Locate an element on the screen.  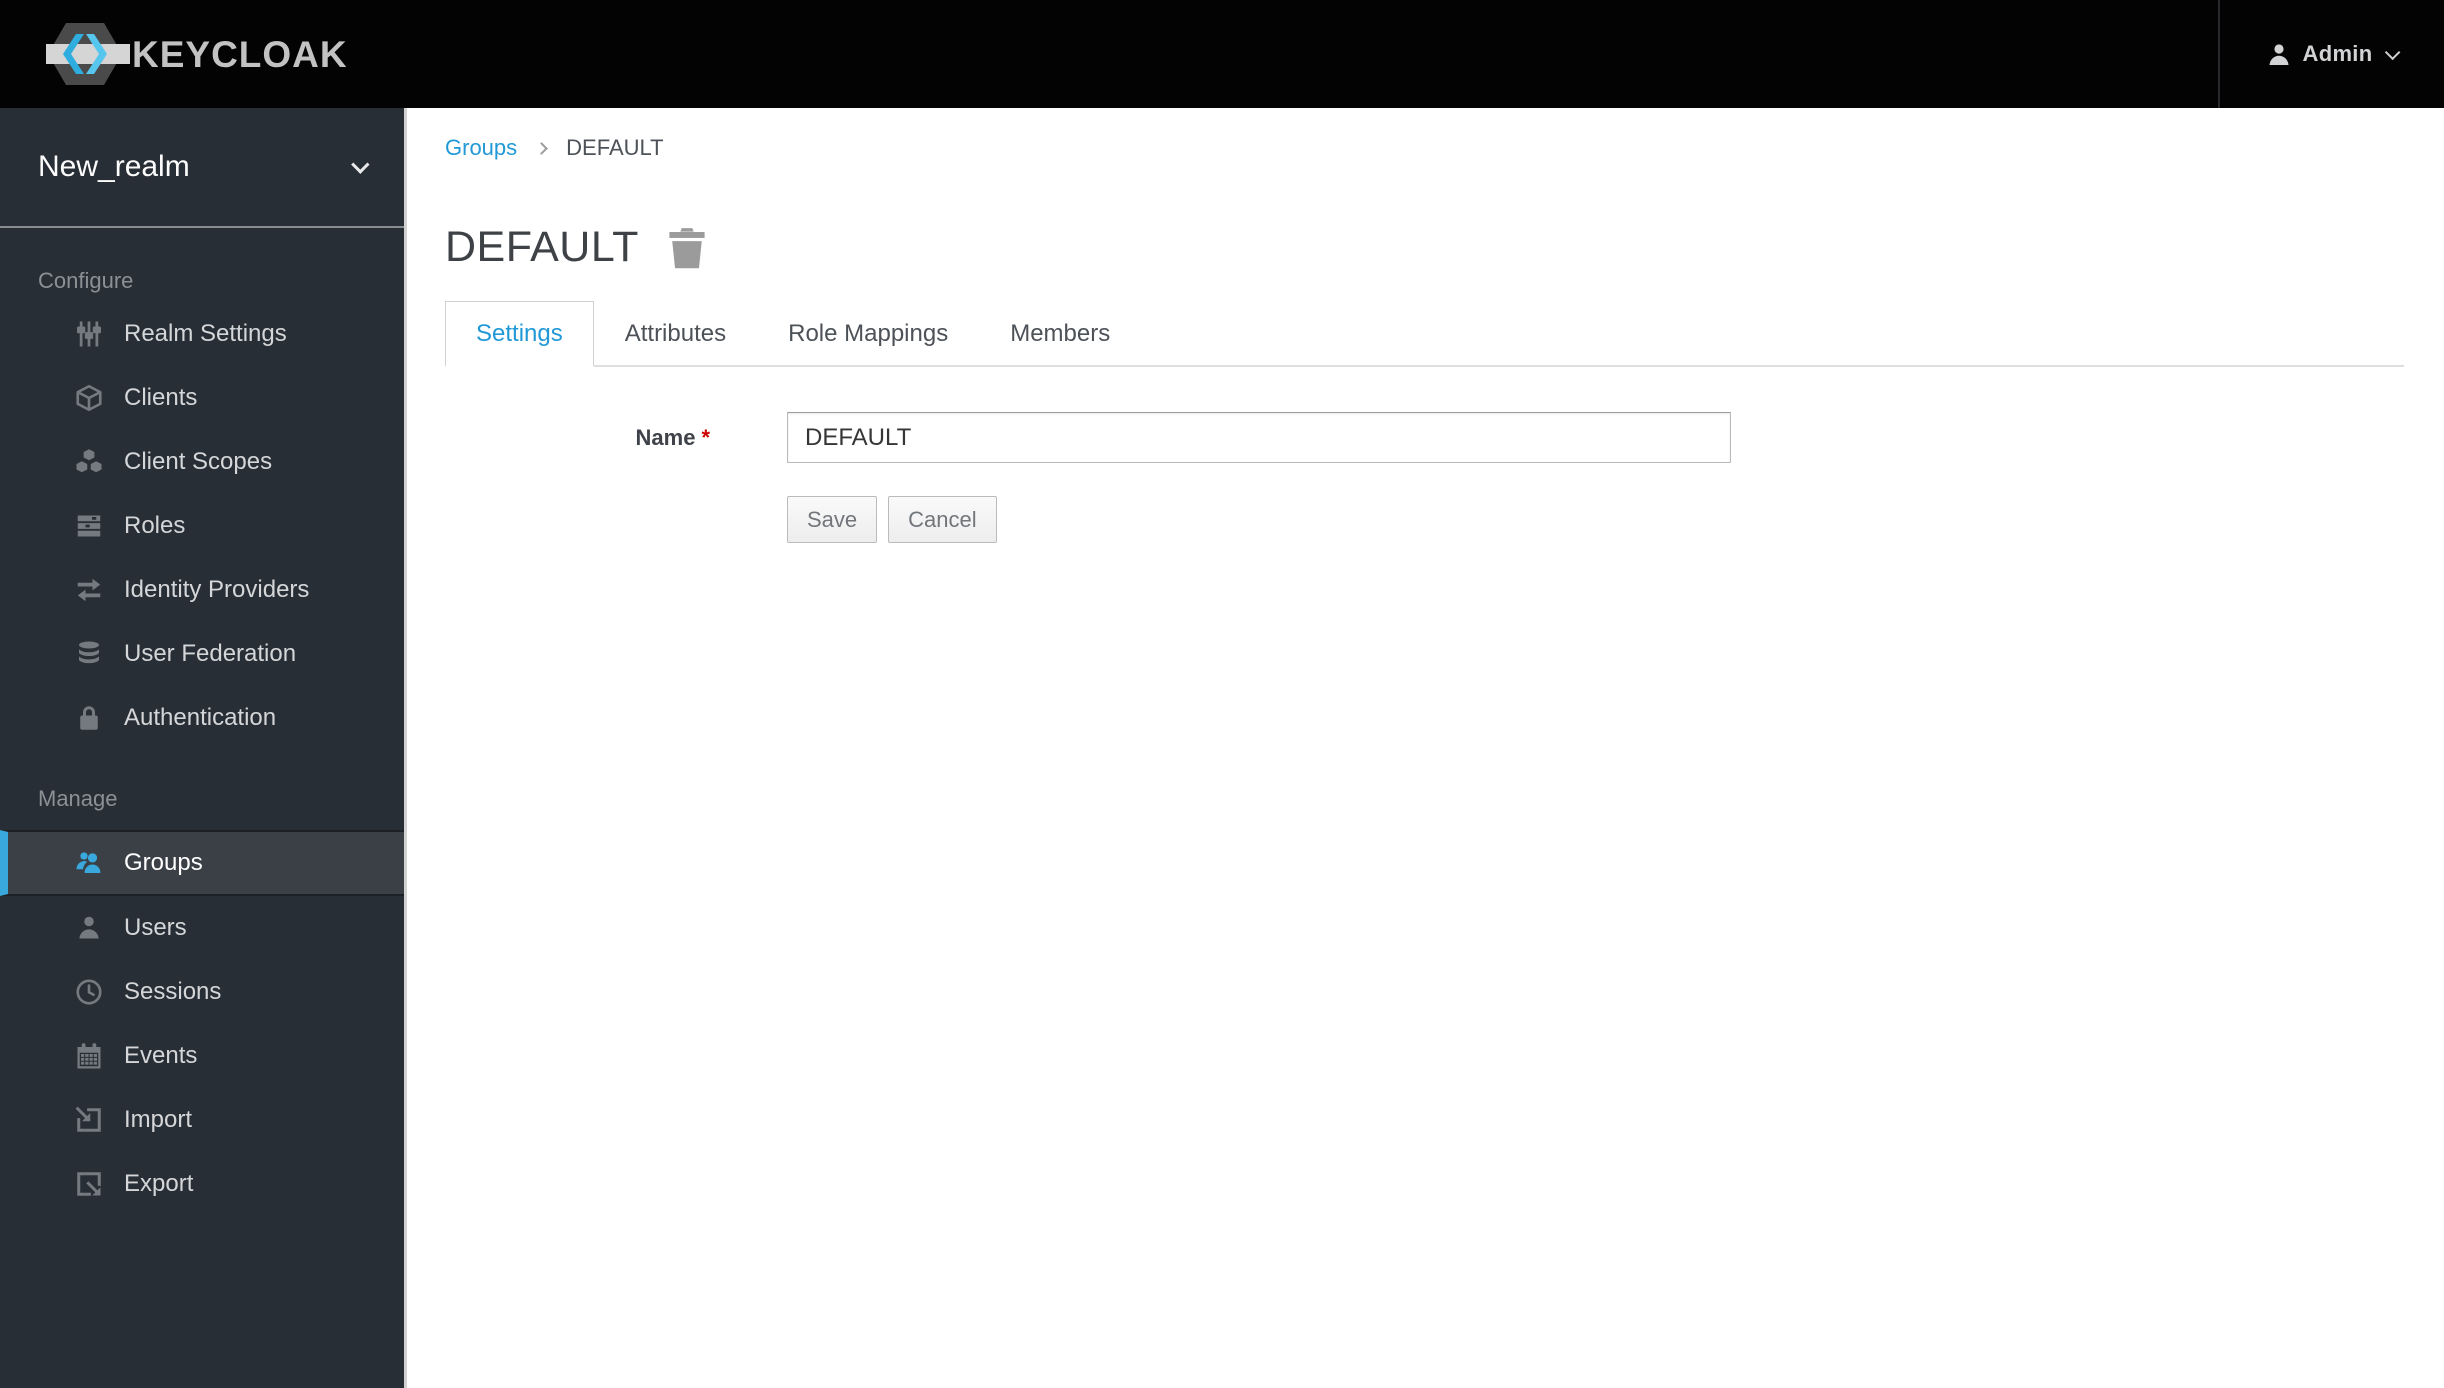
sidebar-item-events: Events is located at coordinates (202, 1056).